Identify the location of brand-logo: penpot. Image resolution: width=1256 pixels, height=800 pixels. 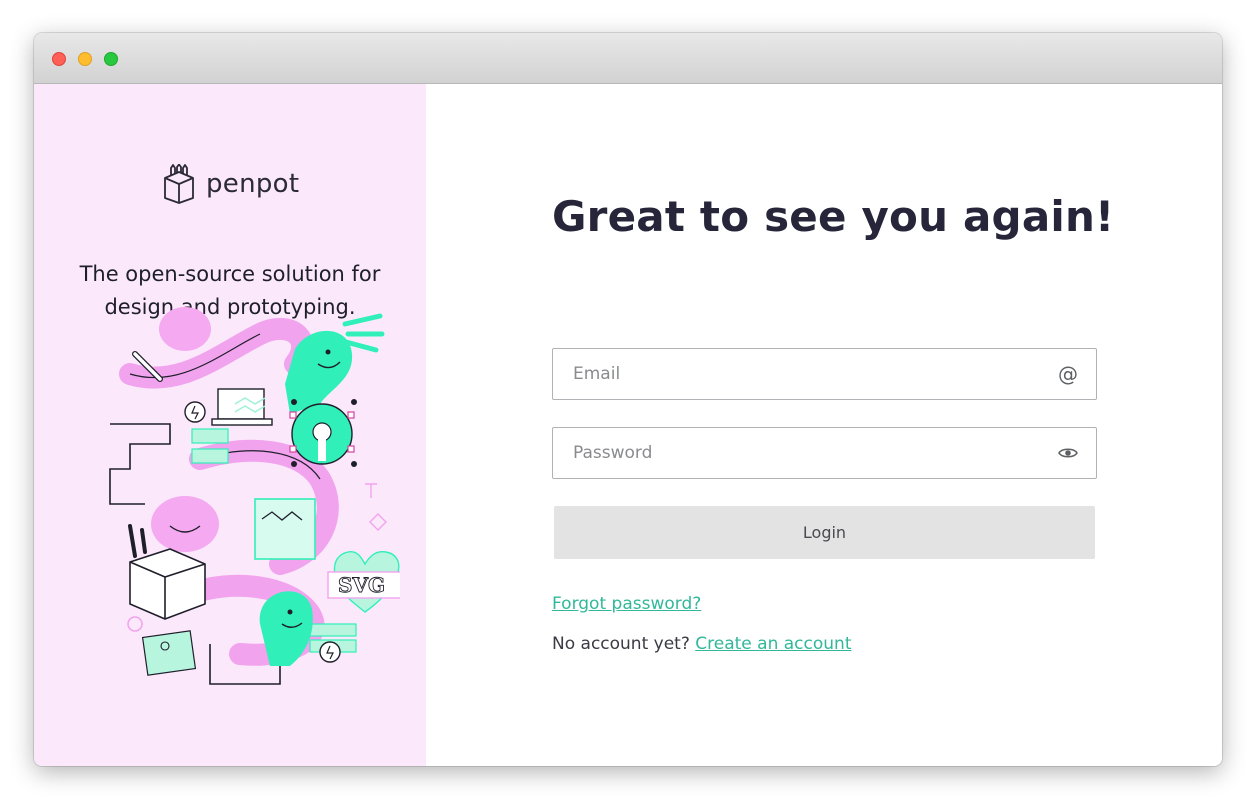
(230, 184).